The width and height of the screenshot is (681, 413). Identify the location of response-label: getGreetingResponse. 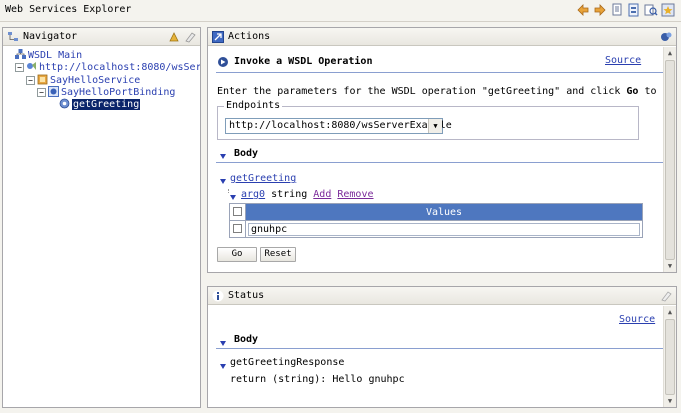
(287, 362).